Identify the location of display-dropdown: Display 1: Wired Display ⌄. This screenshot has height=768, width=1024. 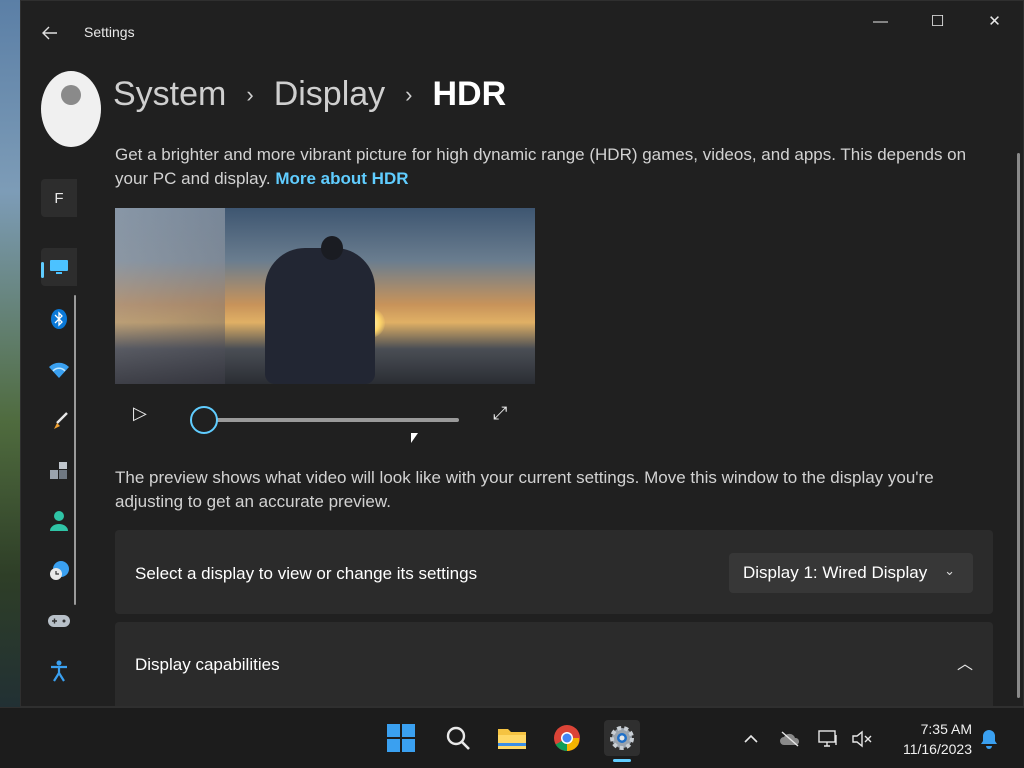
(851, 573).